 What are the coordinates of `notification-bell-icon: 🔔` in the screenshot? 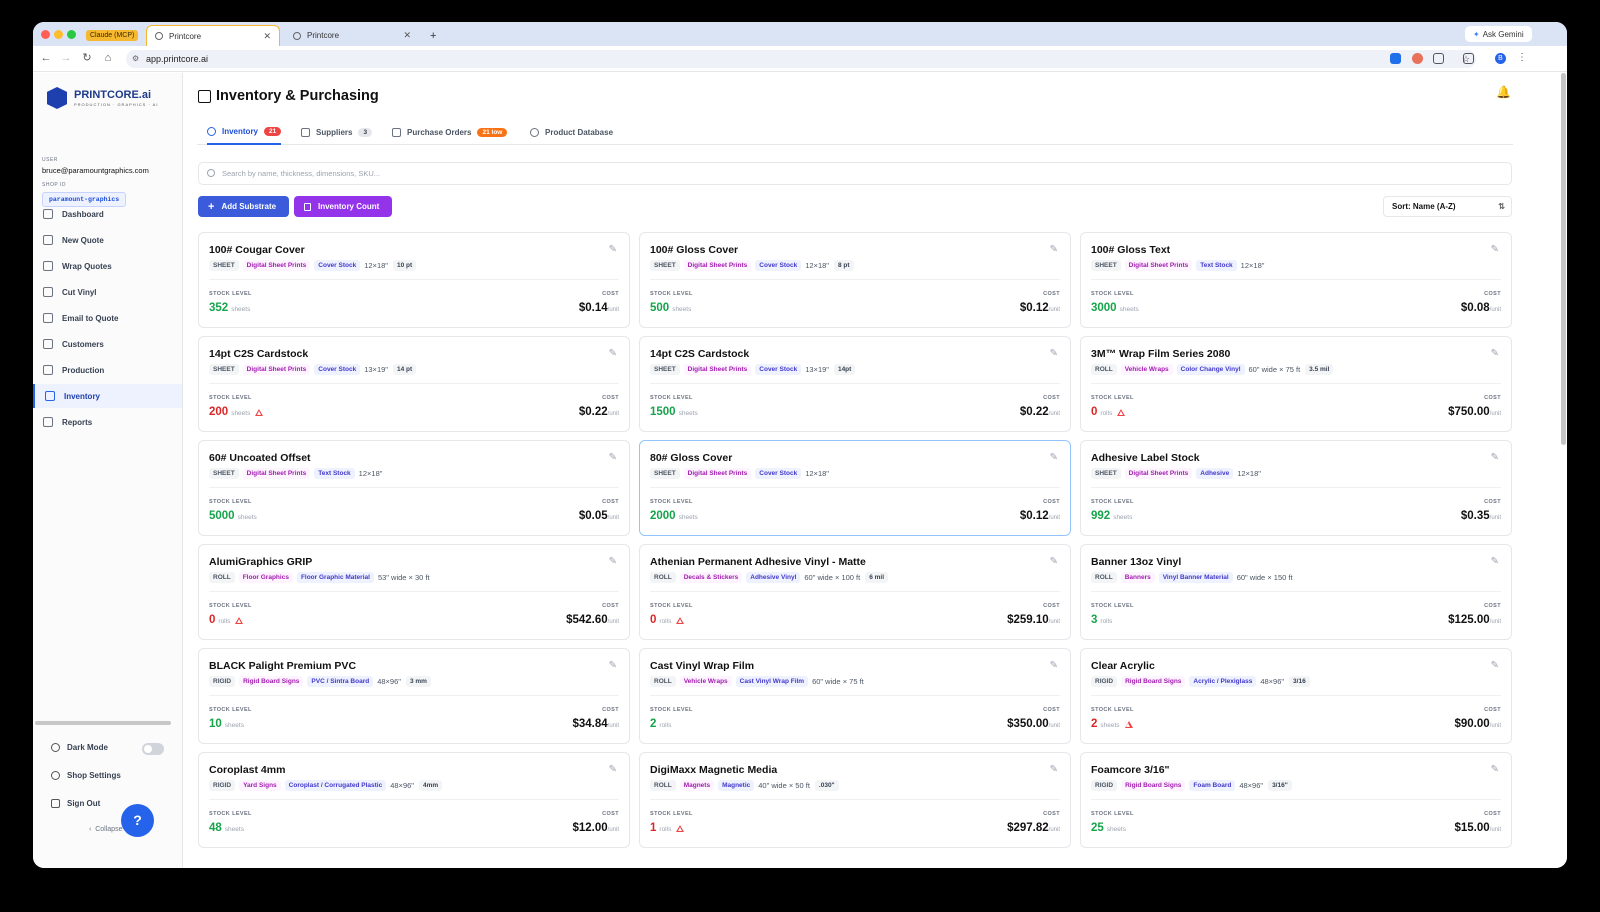 It's located at (1503, 92).